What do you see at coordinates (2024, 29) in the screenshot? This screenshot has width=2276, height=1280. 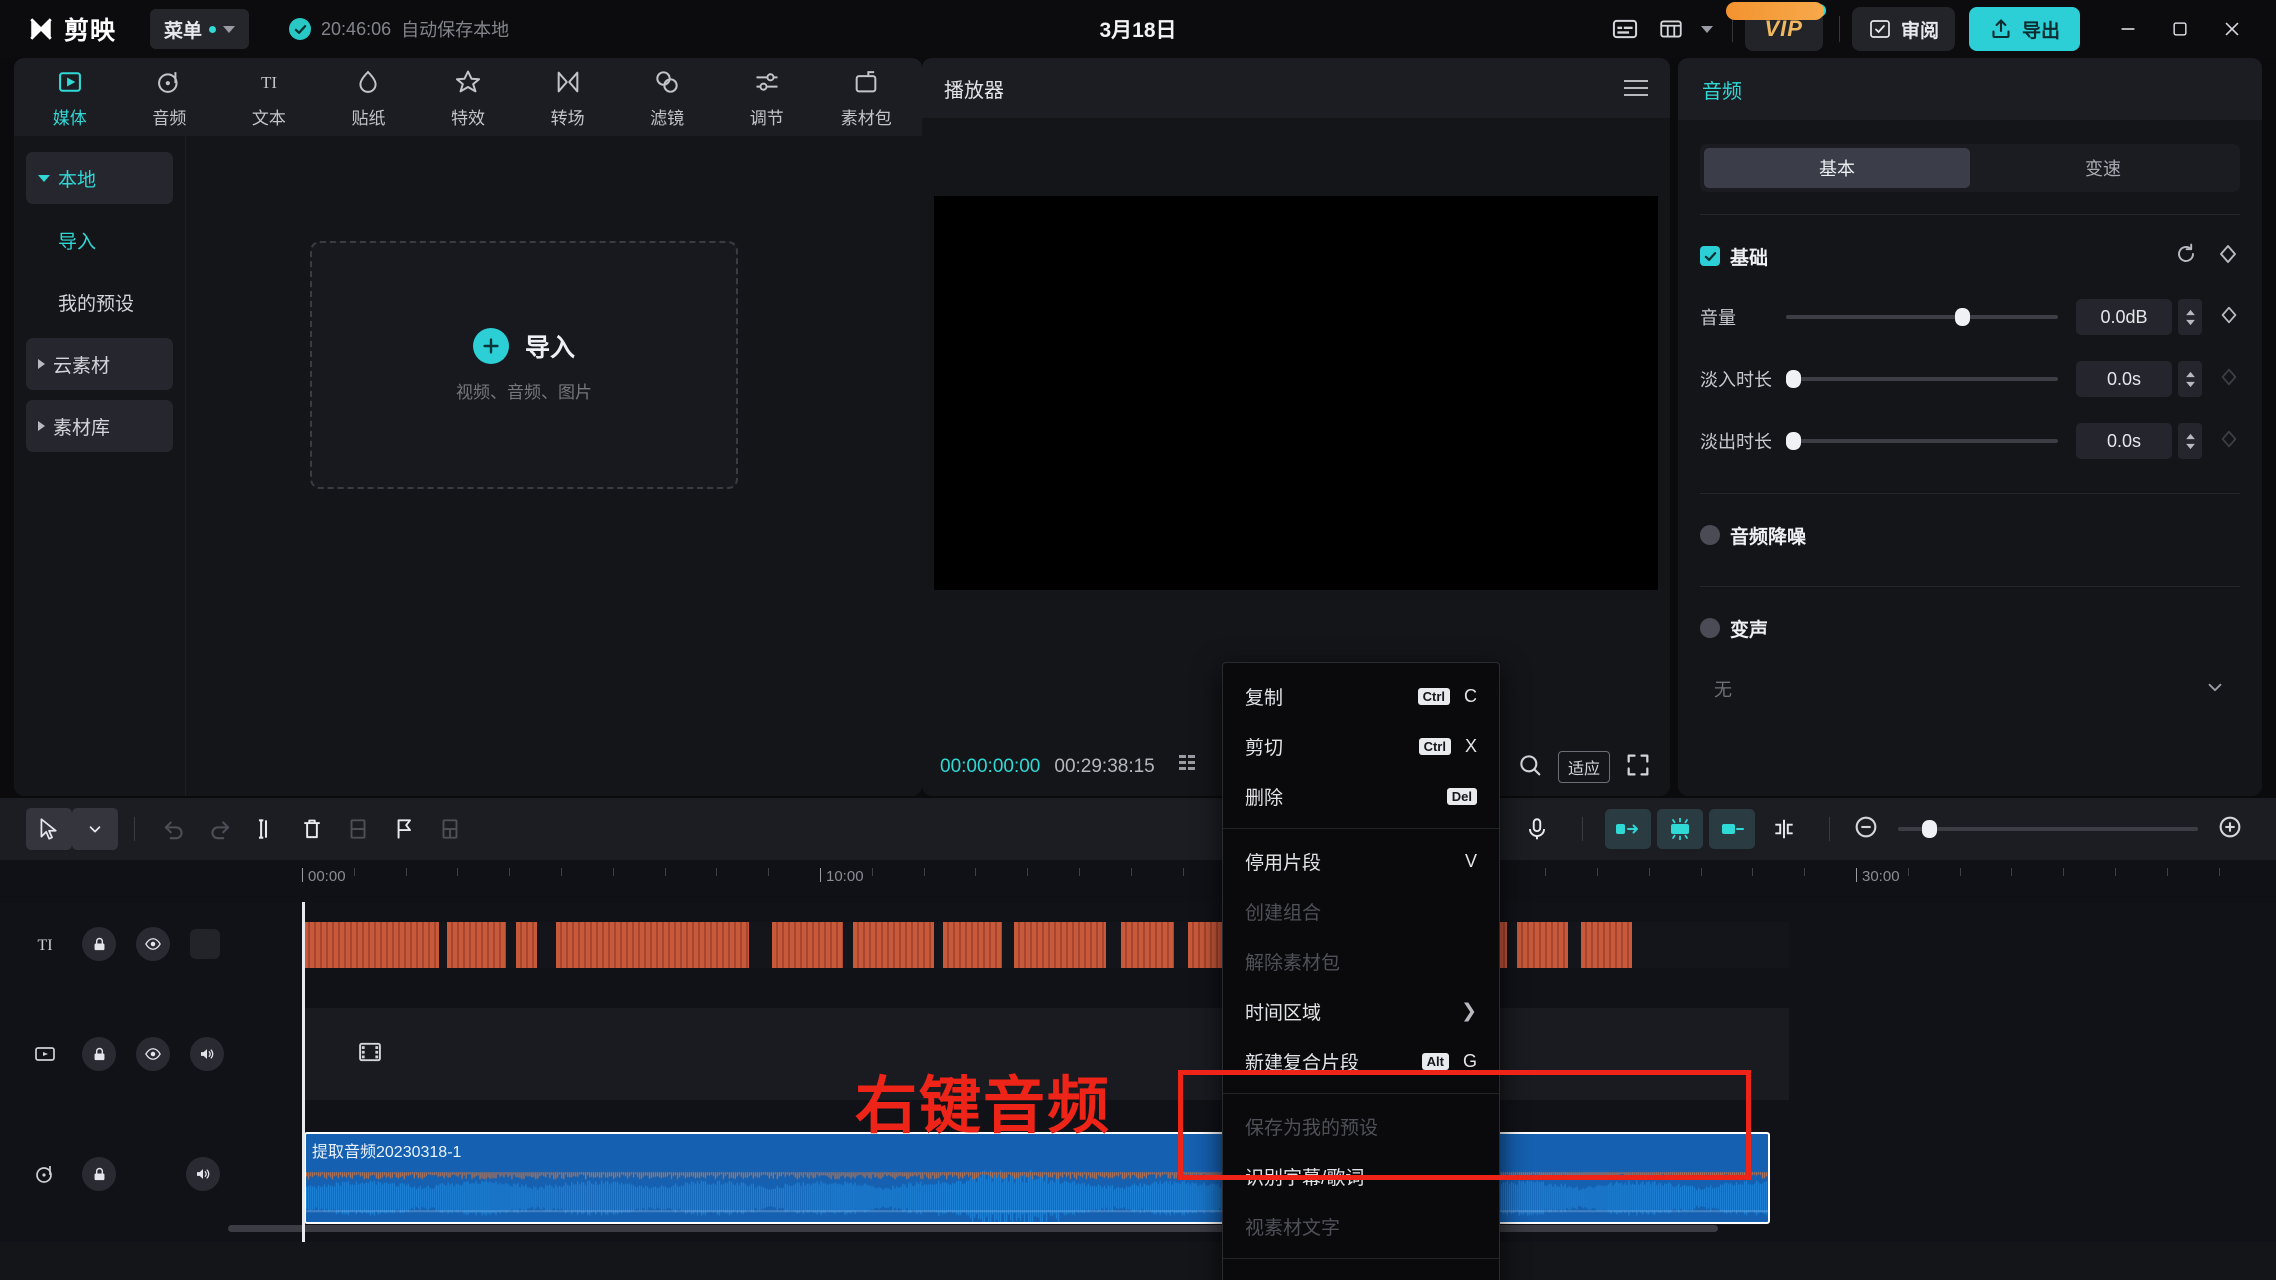 I see `export-button: 导出` at bounding box center [2024, 29].